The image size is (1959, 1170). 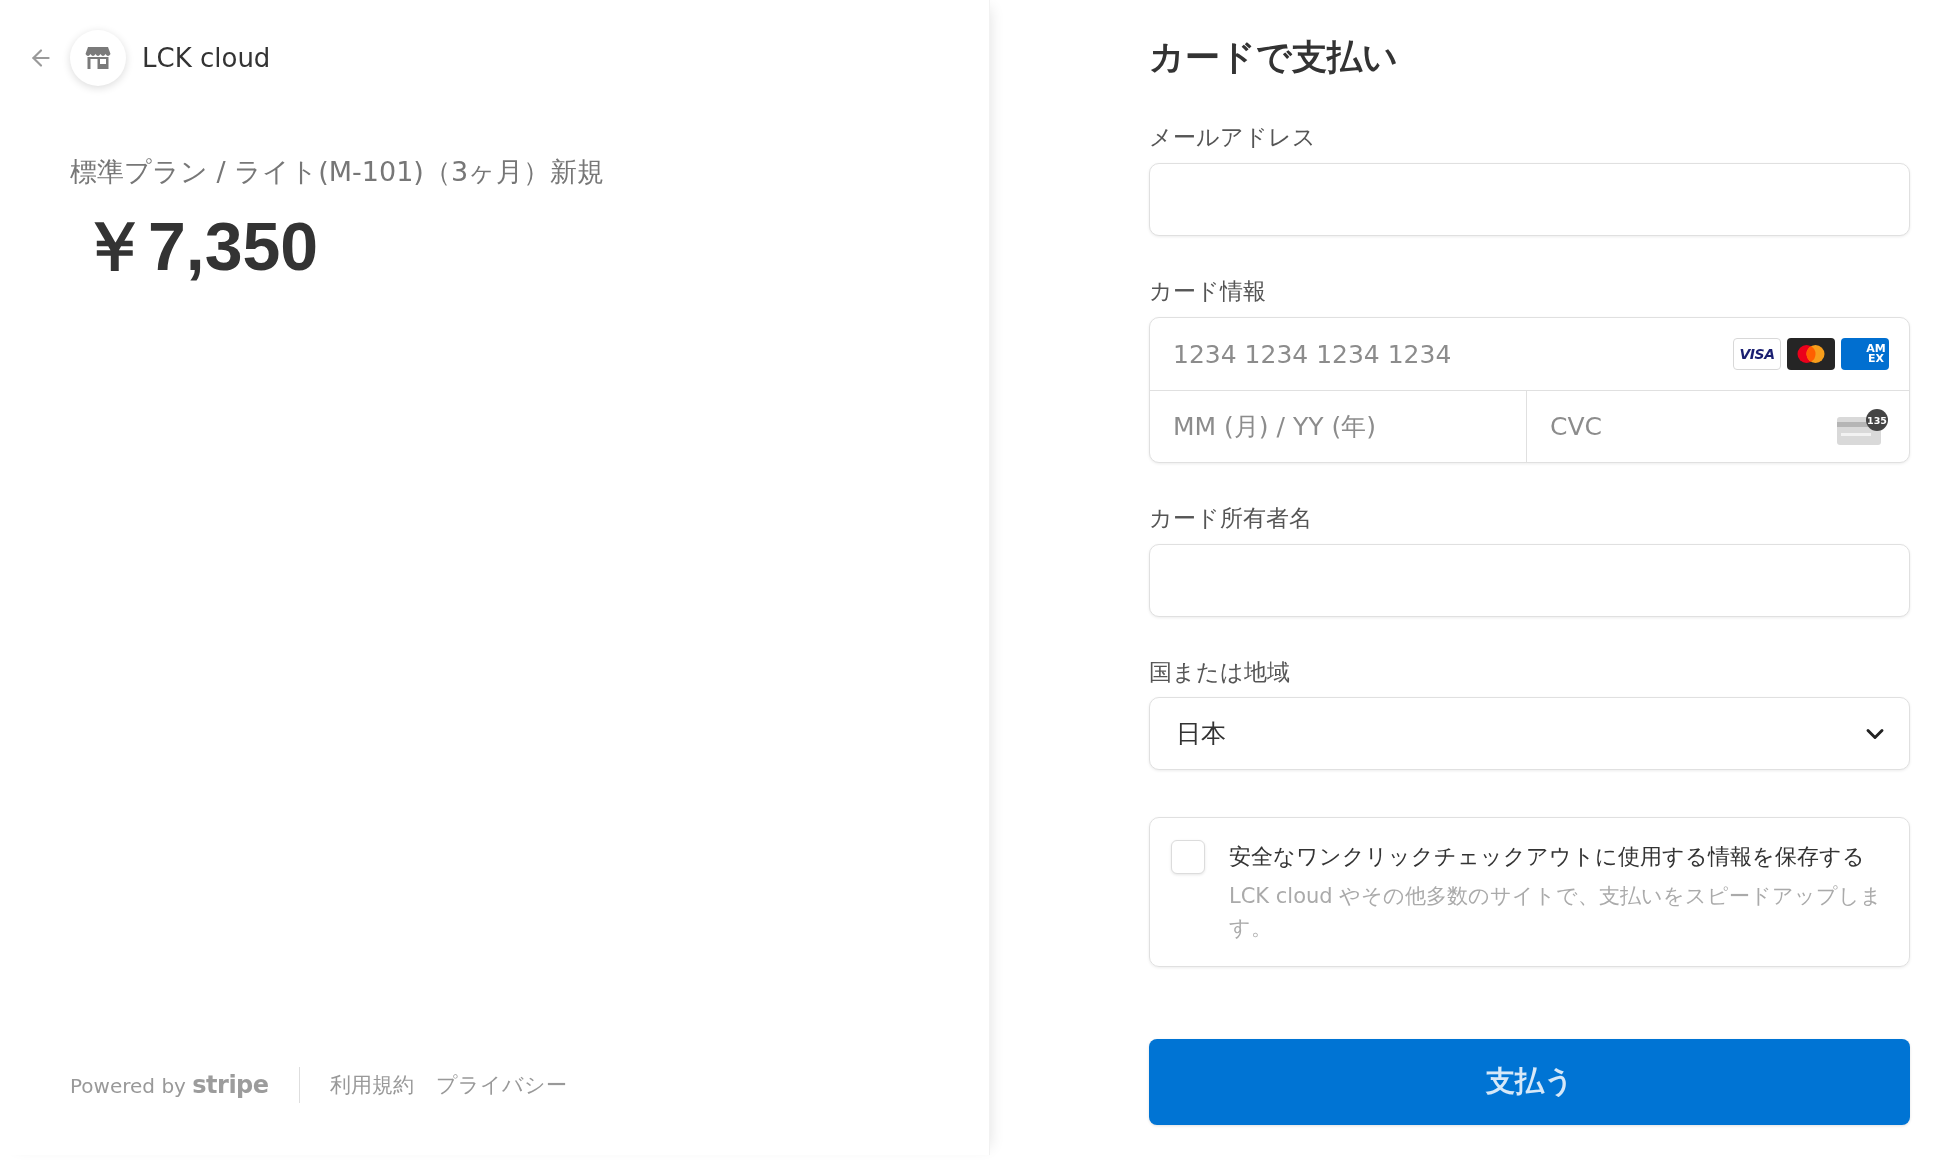 I want to click on pay-button: 支払う, so click(x=1529, y=1082).